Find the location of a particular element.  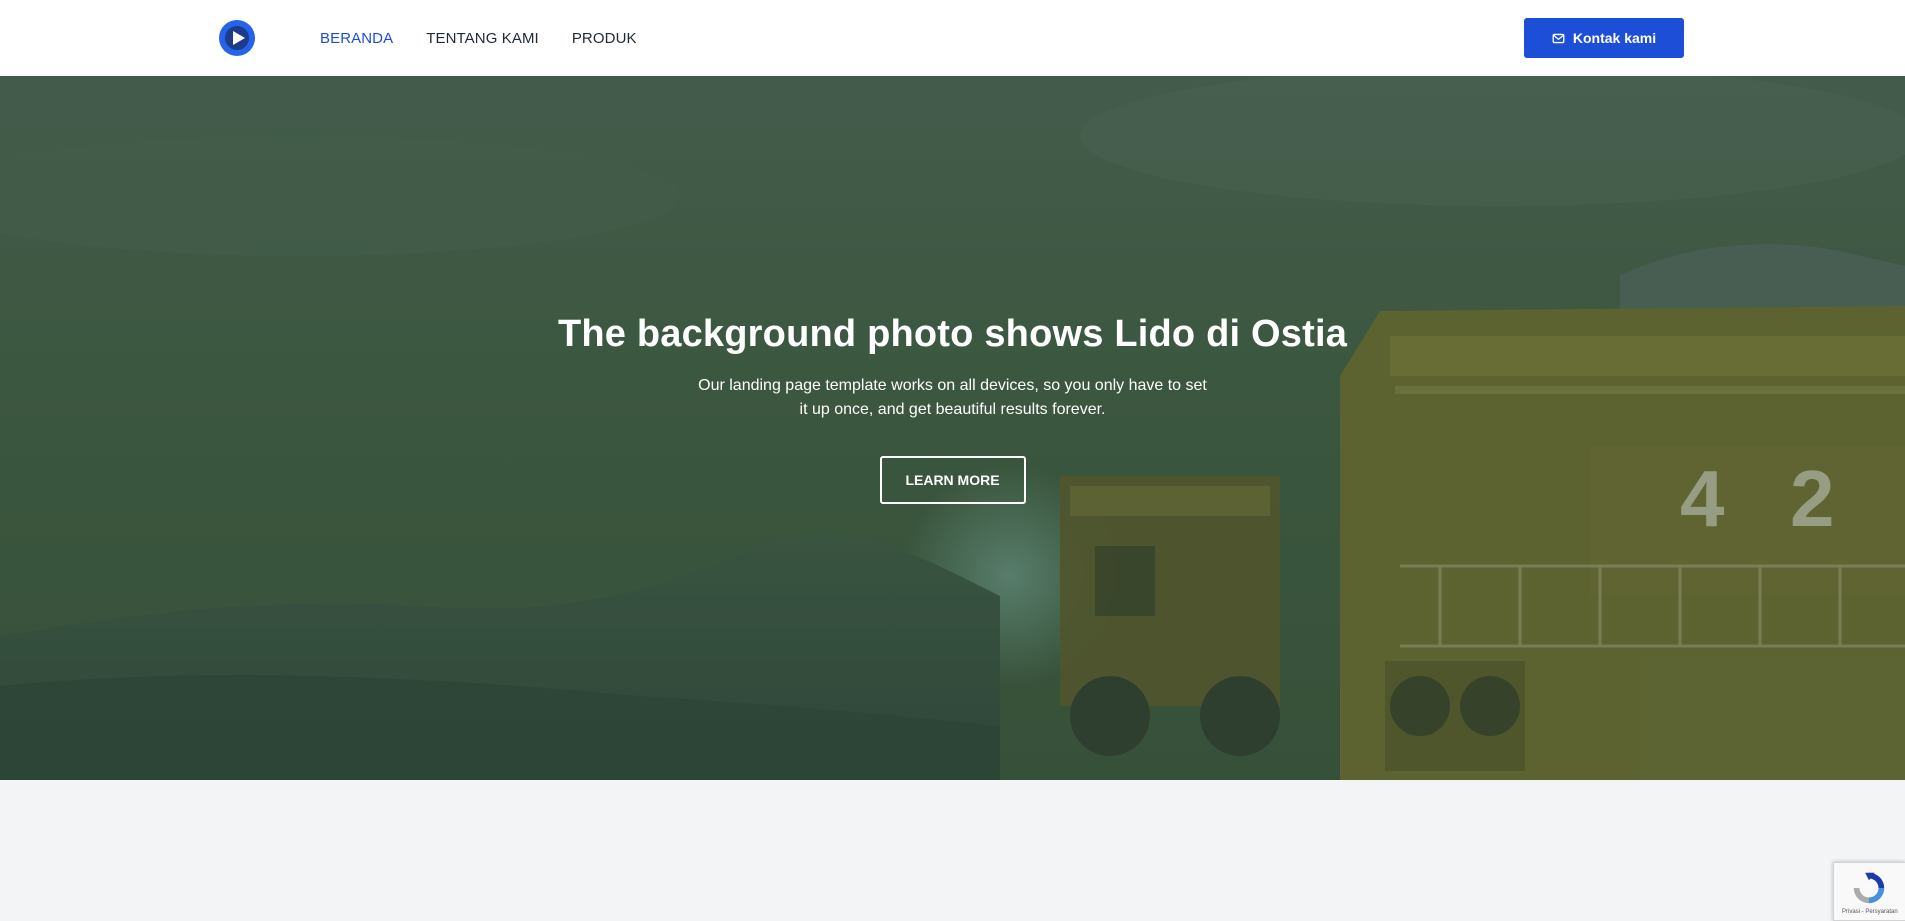

nav-link-produk: PRODUK is located at coordinates (604, 38).